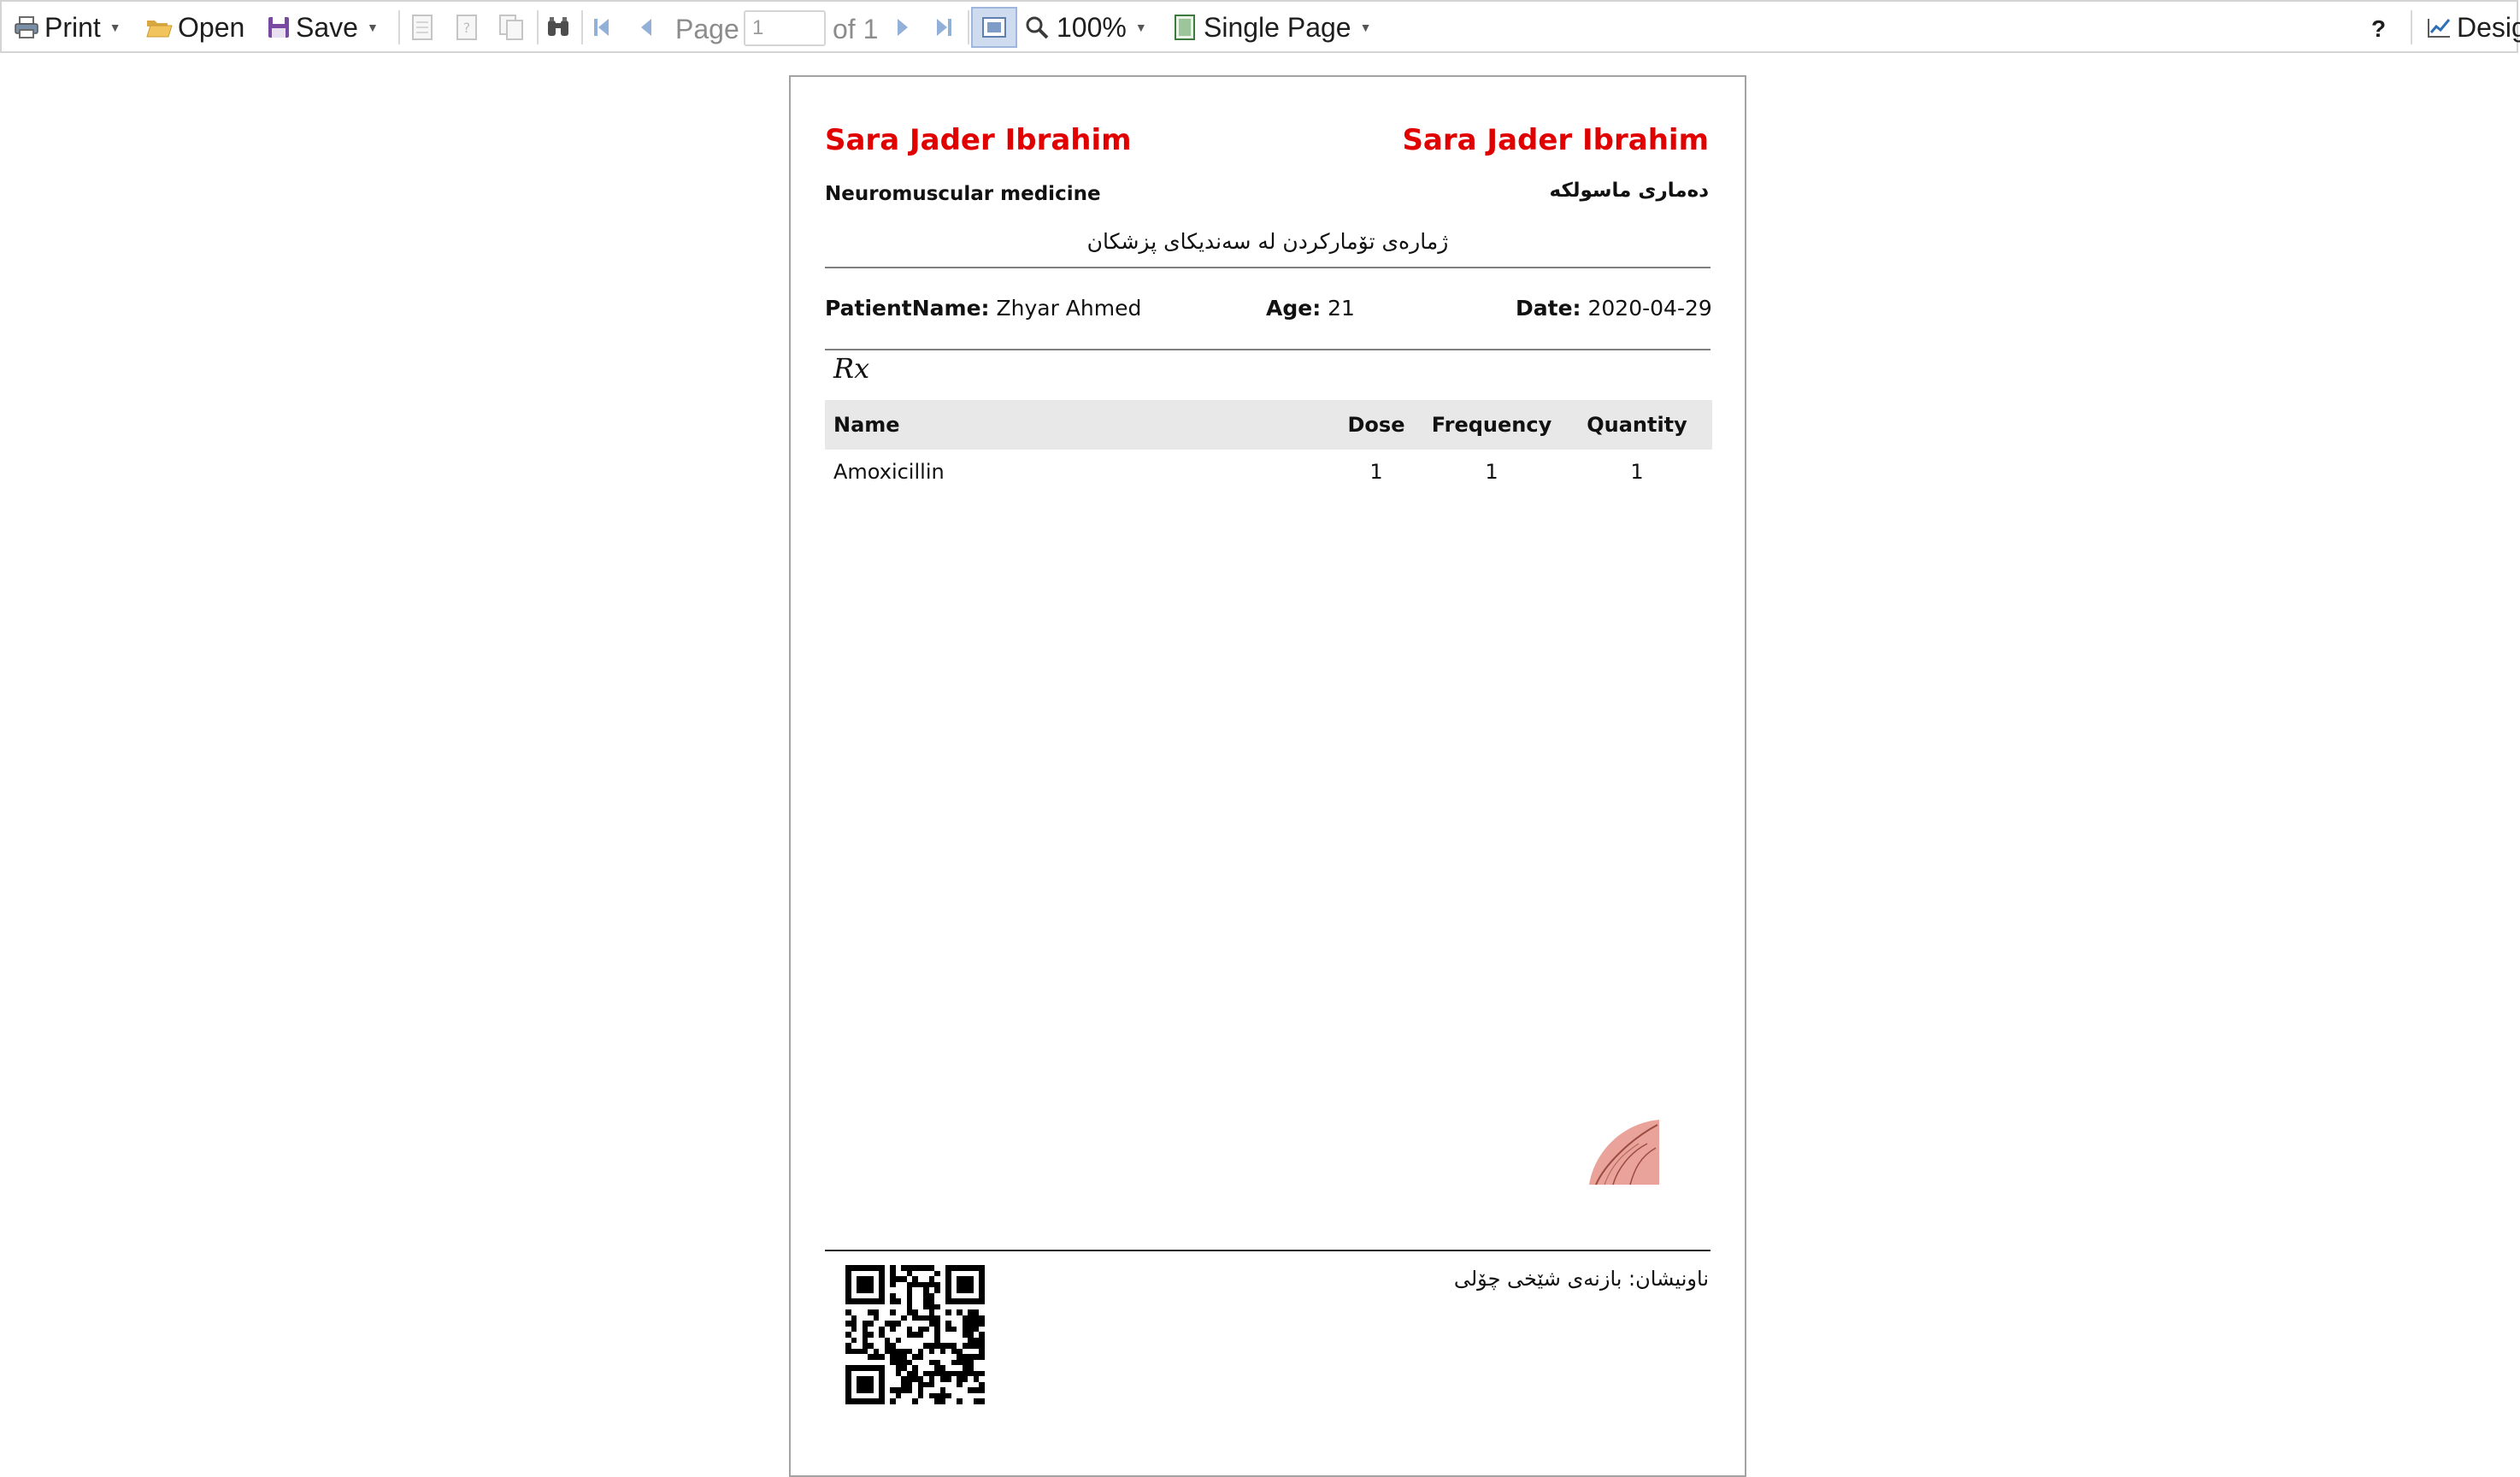 The width and height of the screenshot is (2520, 1477). What do you see at coordinates (1491, 472) in the screenshot?
I see `frequency-cell: 1` at bounding box center [1491, 472].